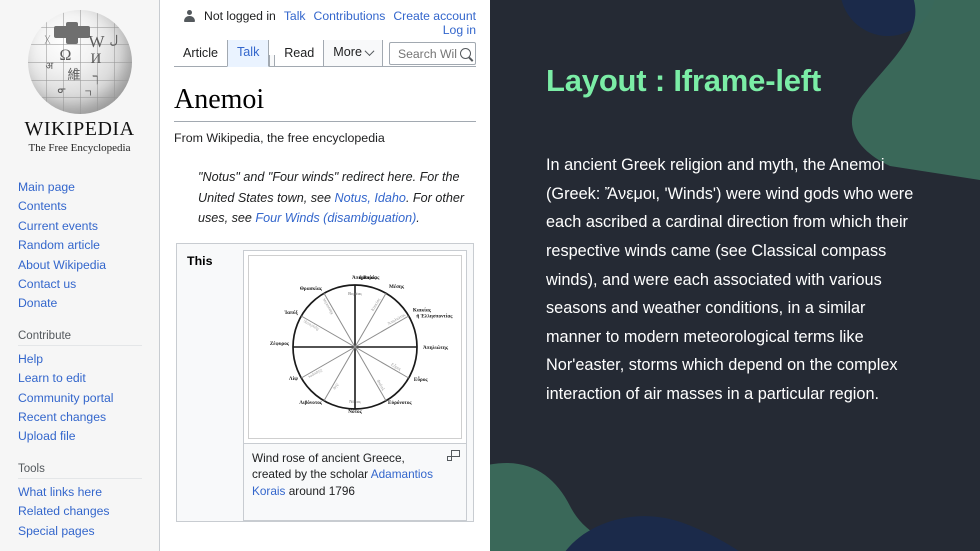 The height and width of the screenshot is (551, 980). Describe the element at coordinates (88, 187) in the screenshot. I see `sidebar-item-main-page: Main page` at that location.